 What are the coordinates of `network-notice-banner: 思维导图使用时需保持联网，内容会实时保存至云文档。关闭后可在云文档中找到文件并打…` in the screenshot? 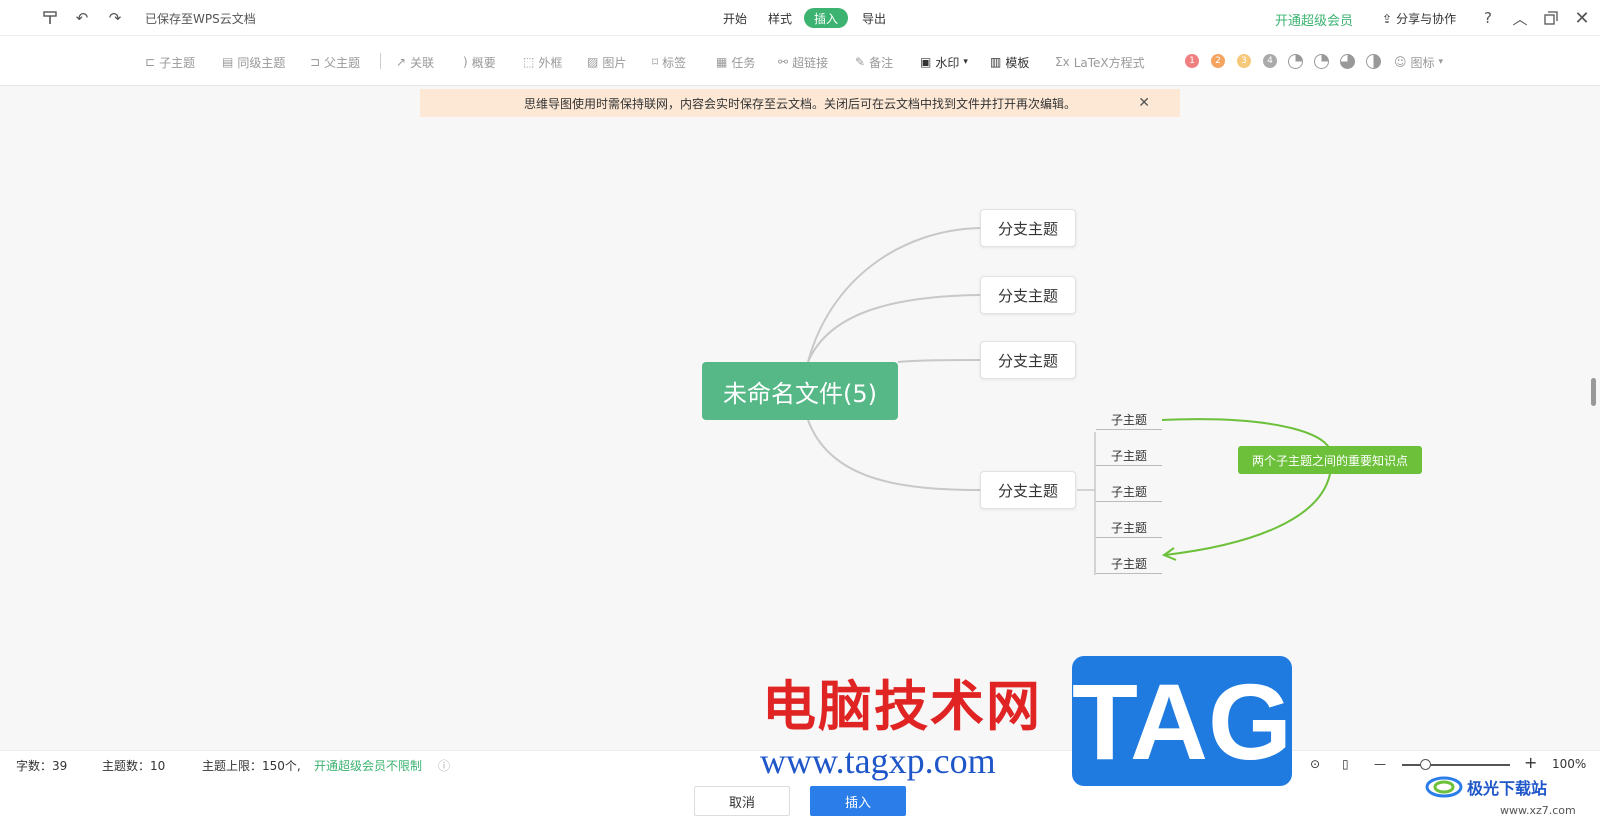 It's located at (800, 103).